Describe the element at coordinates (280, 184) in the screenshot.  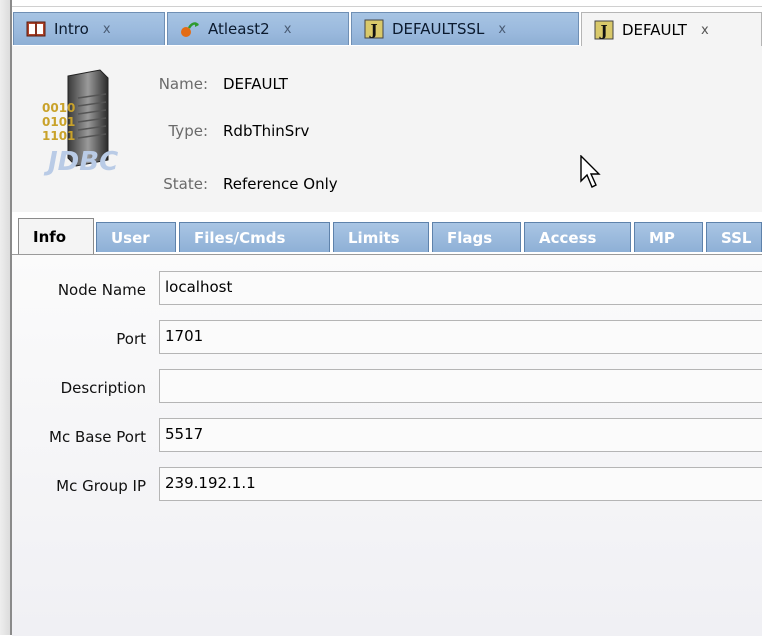
I see `state-value: Reference Only` at that location.